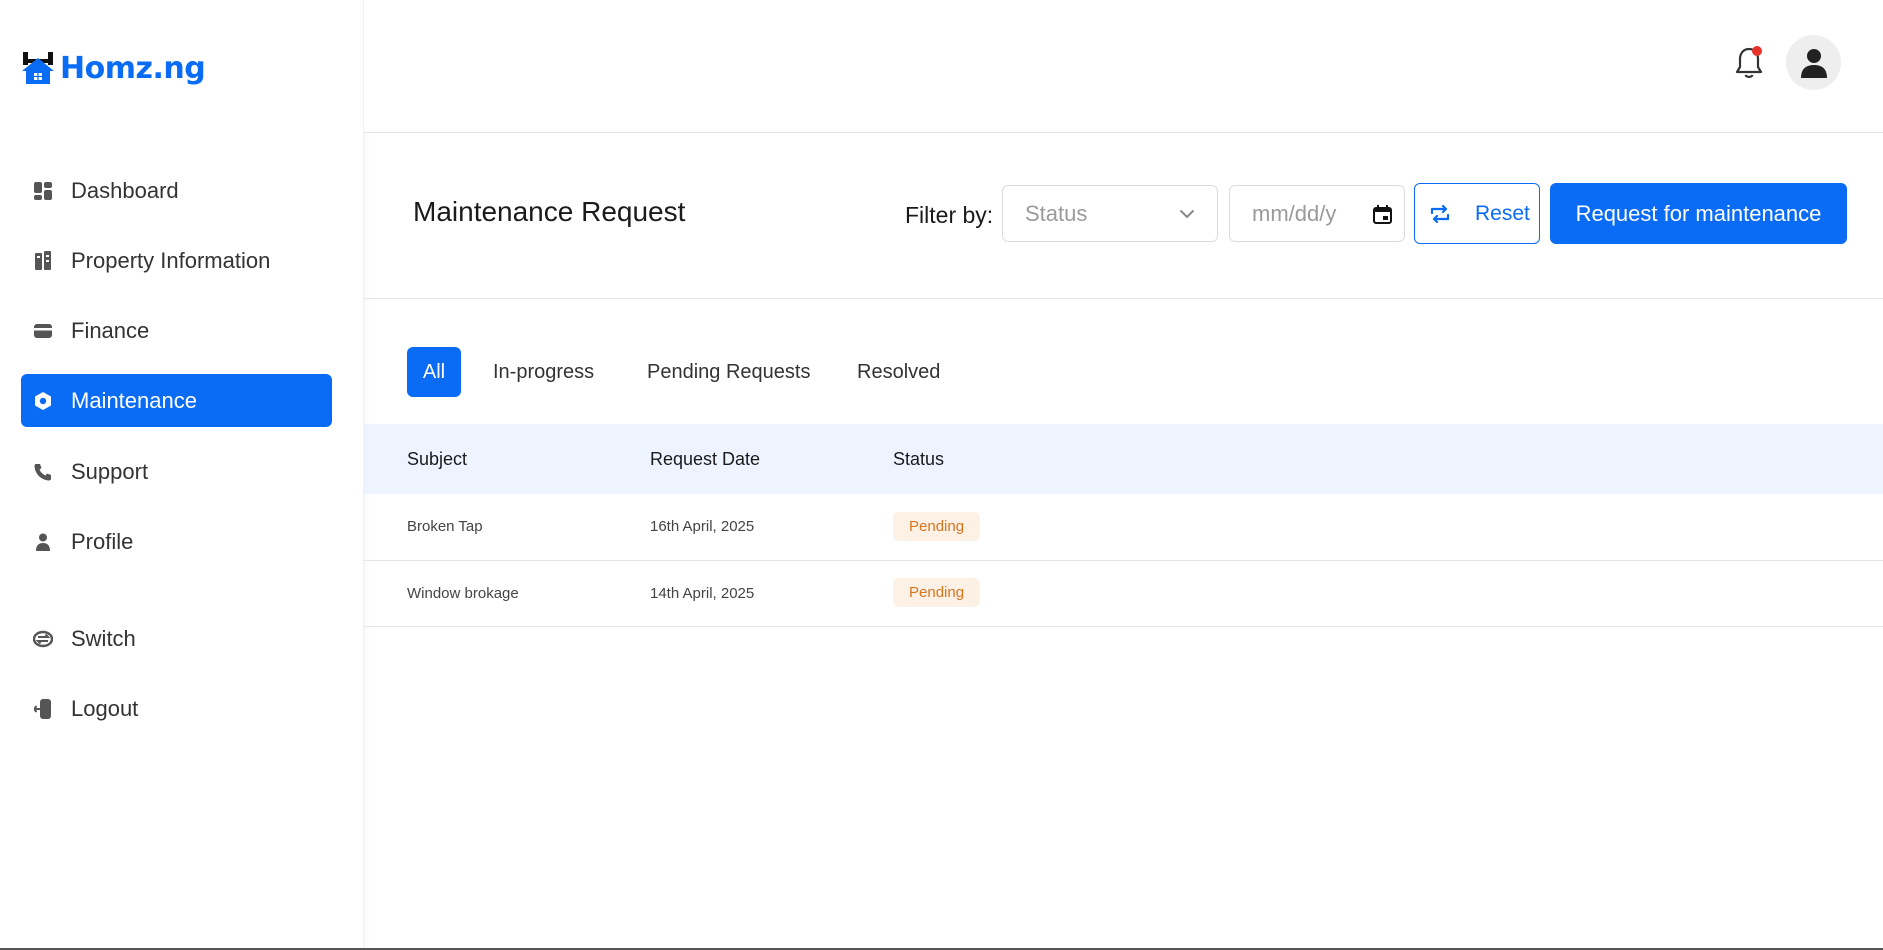  Describe the element at coordinates (134, 400) in the screenshot. I see `sidebar-item-label: Maintenance` at that location.